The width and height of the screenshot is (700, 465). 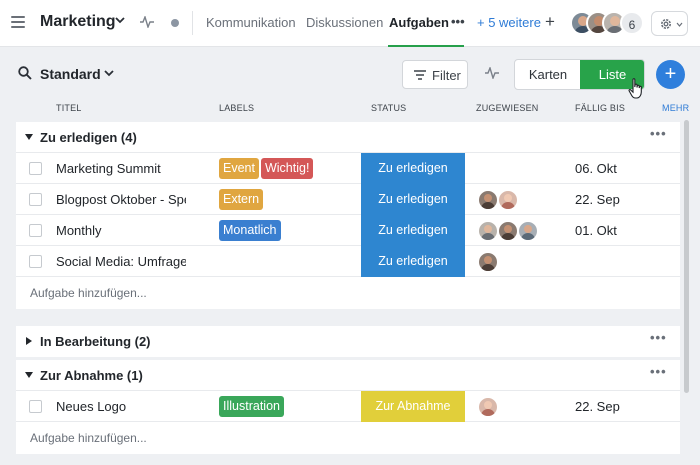 I want to click on column-header-title: TITEL, so click(x=69, y=108).